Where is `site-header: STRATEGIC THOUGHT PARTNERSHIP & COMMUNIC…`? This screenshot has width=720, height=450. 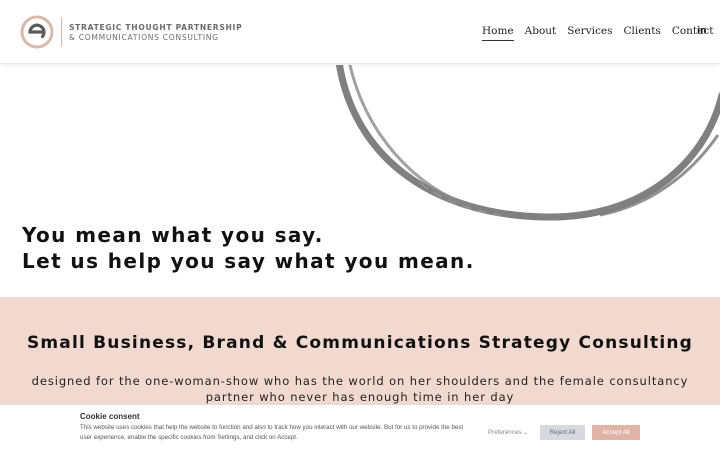 site-header: STRATEGIC THOUGHT PARTNERSHIP & COMMUNIC… is located at coordinates (360, 32).